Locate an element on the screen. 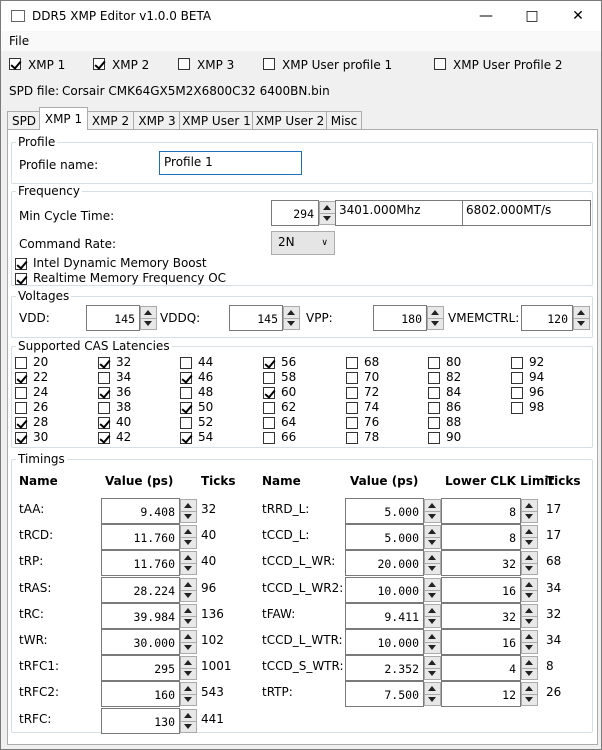 The image size is (602, 750). timing-tfaw-input: 9.411 is located at coordinates (384, 615).